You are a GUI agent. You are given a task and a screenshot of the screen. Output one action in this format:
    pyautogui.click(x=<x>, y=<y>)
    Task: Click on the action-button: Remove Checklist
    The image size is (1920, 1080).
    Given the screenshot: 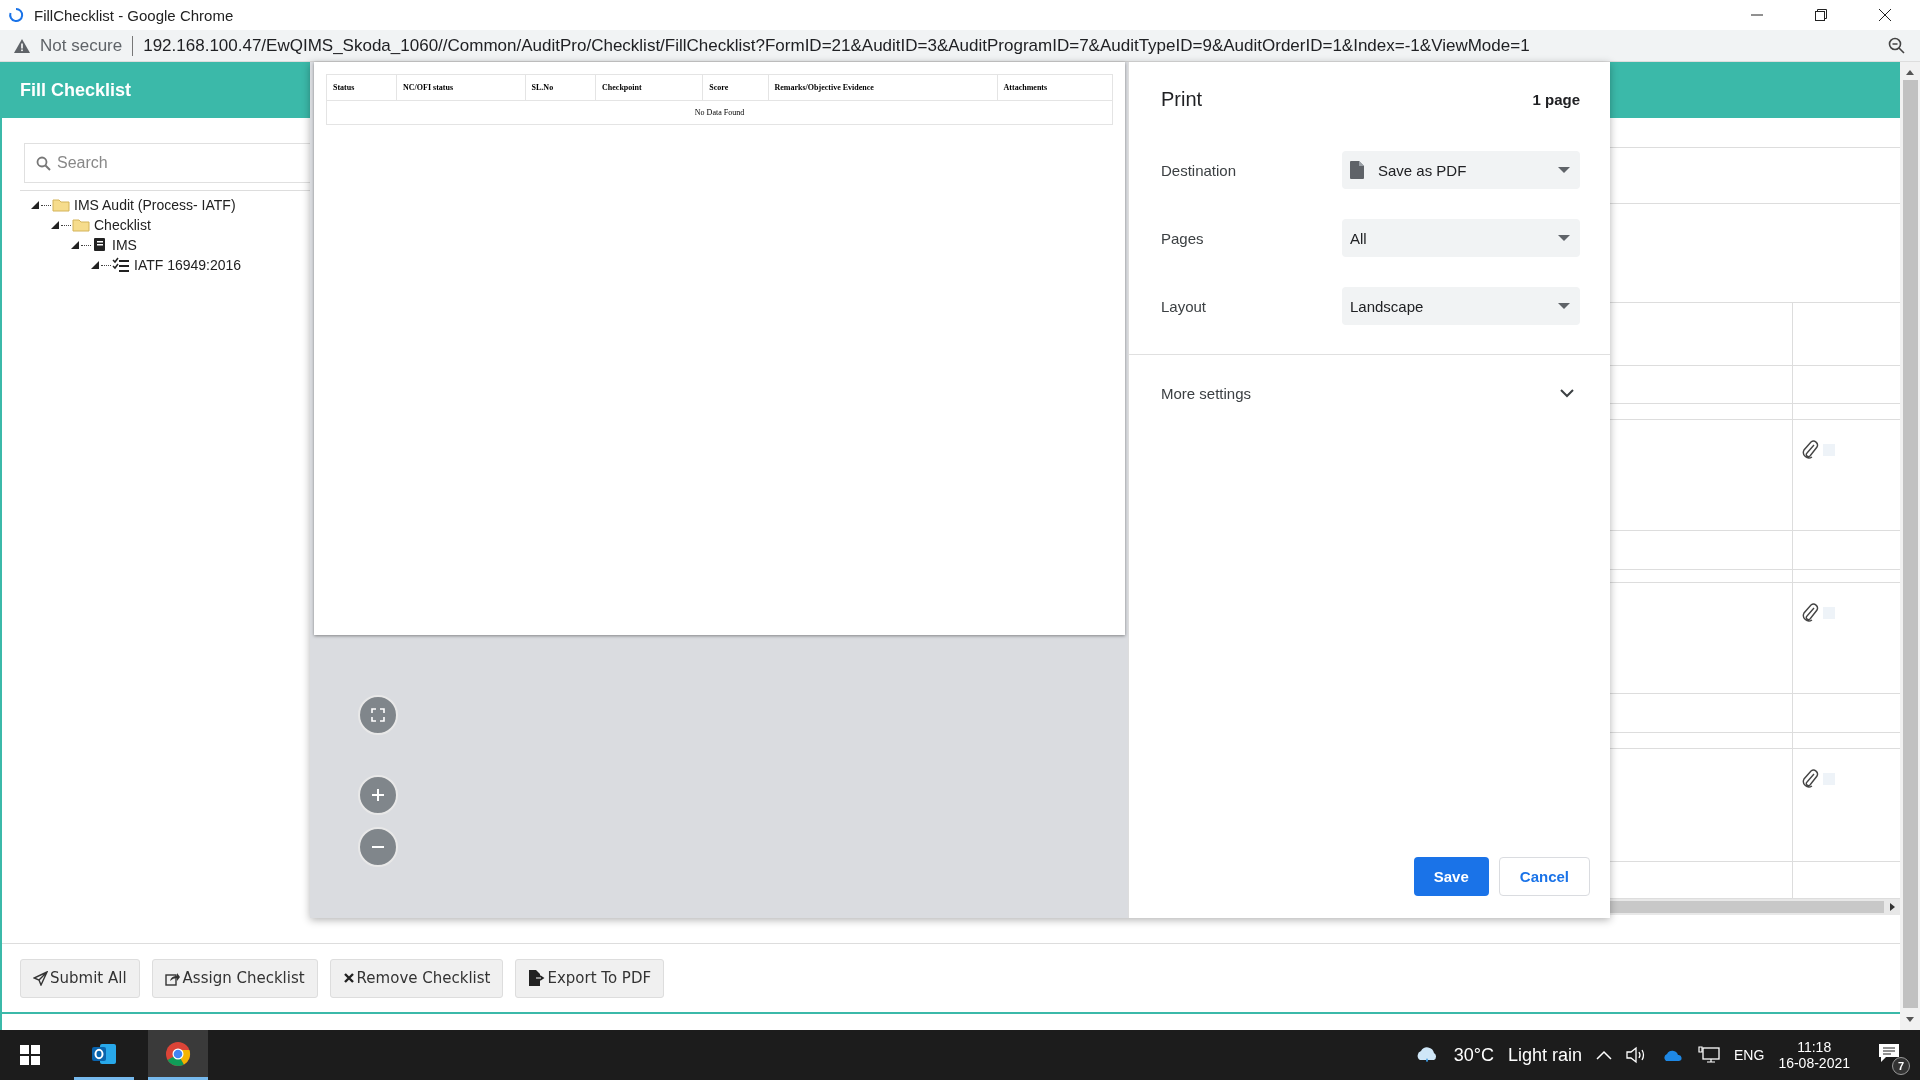 What is the action you would take?
    pyautogui.click(x=416, y=978)
    